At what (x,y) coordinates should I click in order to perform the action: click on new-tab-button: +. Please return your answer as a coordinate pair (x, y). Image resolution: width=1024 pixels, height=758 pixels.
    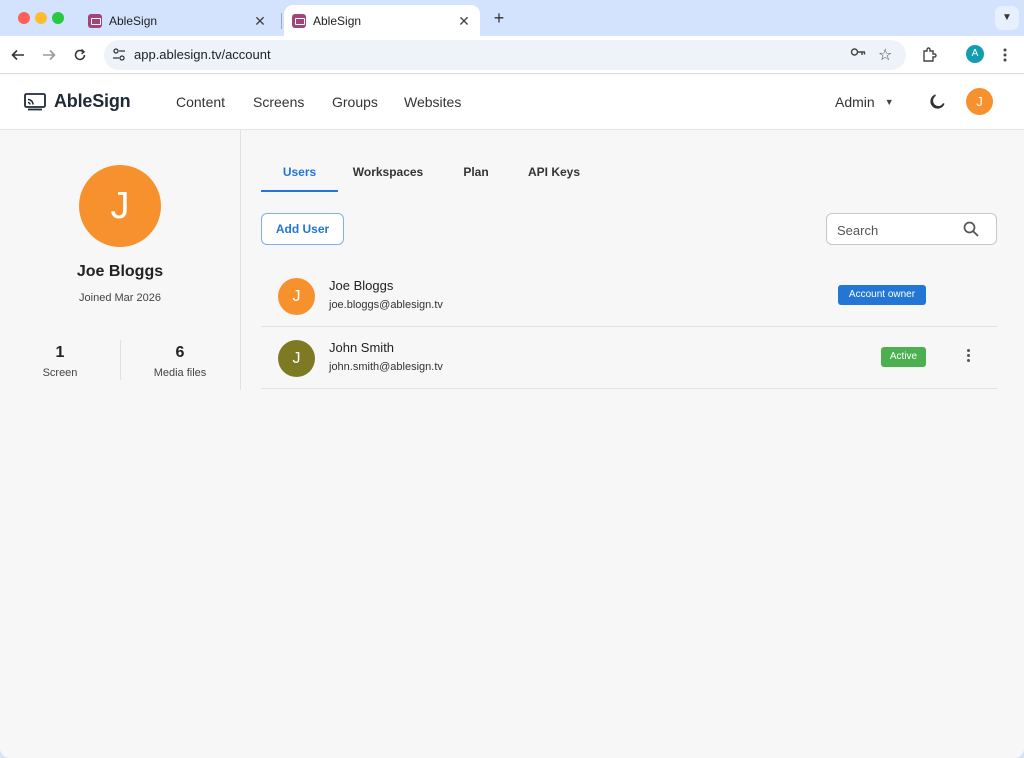
    Looking at the image, I should click on (499, 19).